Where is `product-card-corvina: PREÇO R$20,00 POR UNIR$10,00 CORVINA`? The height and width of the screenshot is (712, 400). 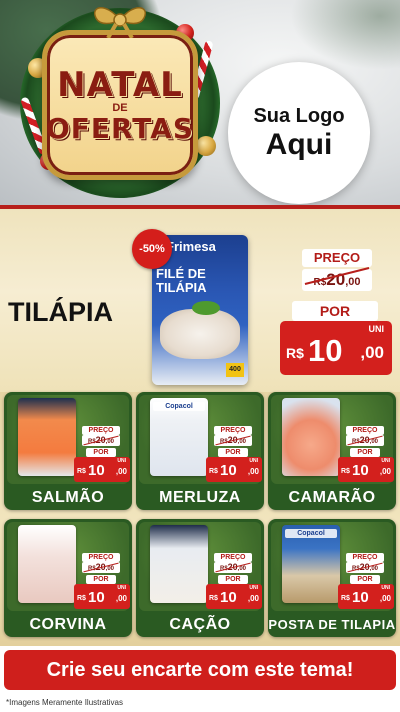 product-card-corvina: PREÇO R$20,00 POR UNIR$10,00 CORVINA is located at coordinates (68, 578).